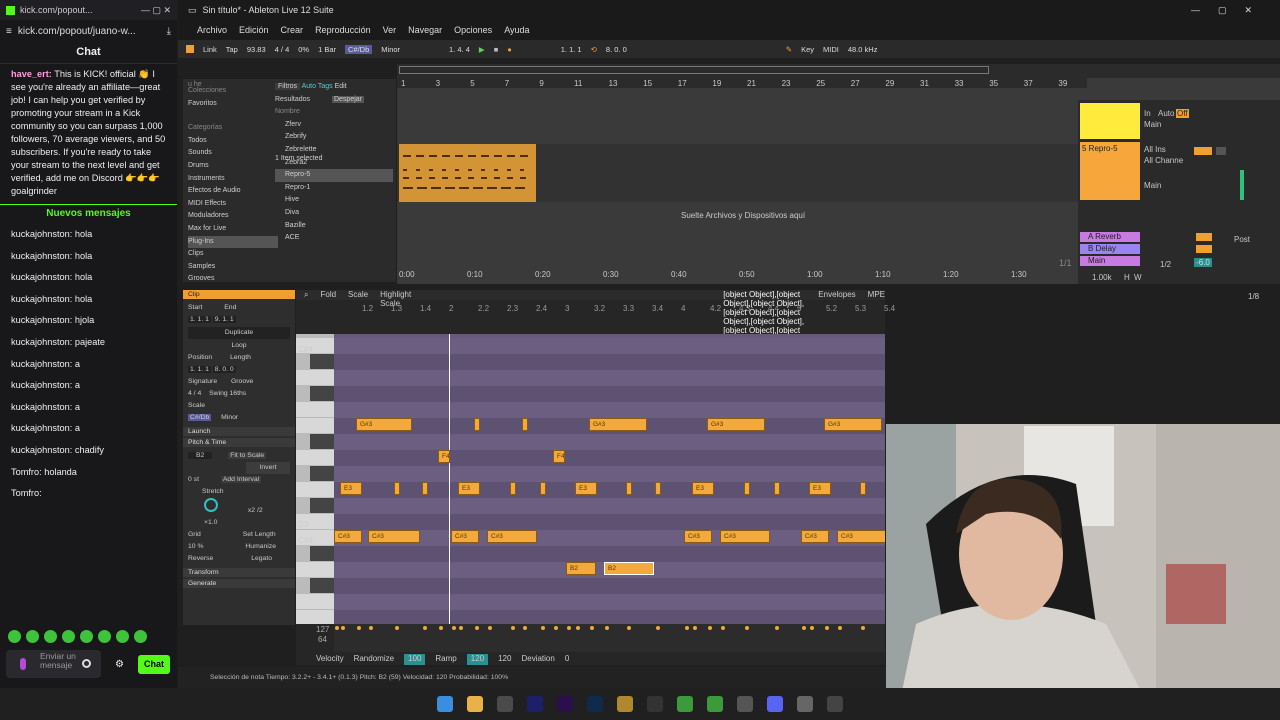  Describe the element at coordinates (1165, 264) in the screenshot. I see `crossfade-select: 1/2` at that location.